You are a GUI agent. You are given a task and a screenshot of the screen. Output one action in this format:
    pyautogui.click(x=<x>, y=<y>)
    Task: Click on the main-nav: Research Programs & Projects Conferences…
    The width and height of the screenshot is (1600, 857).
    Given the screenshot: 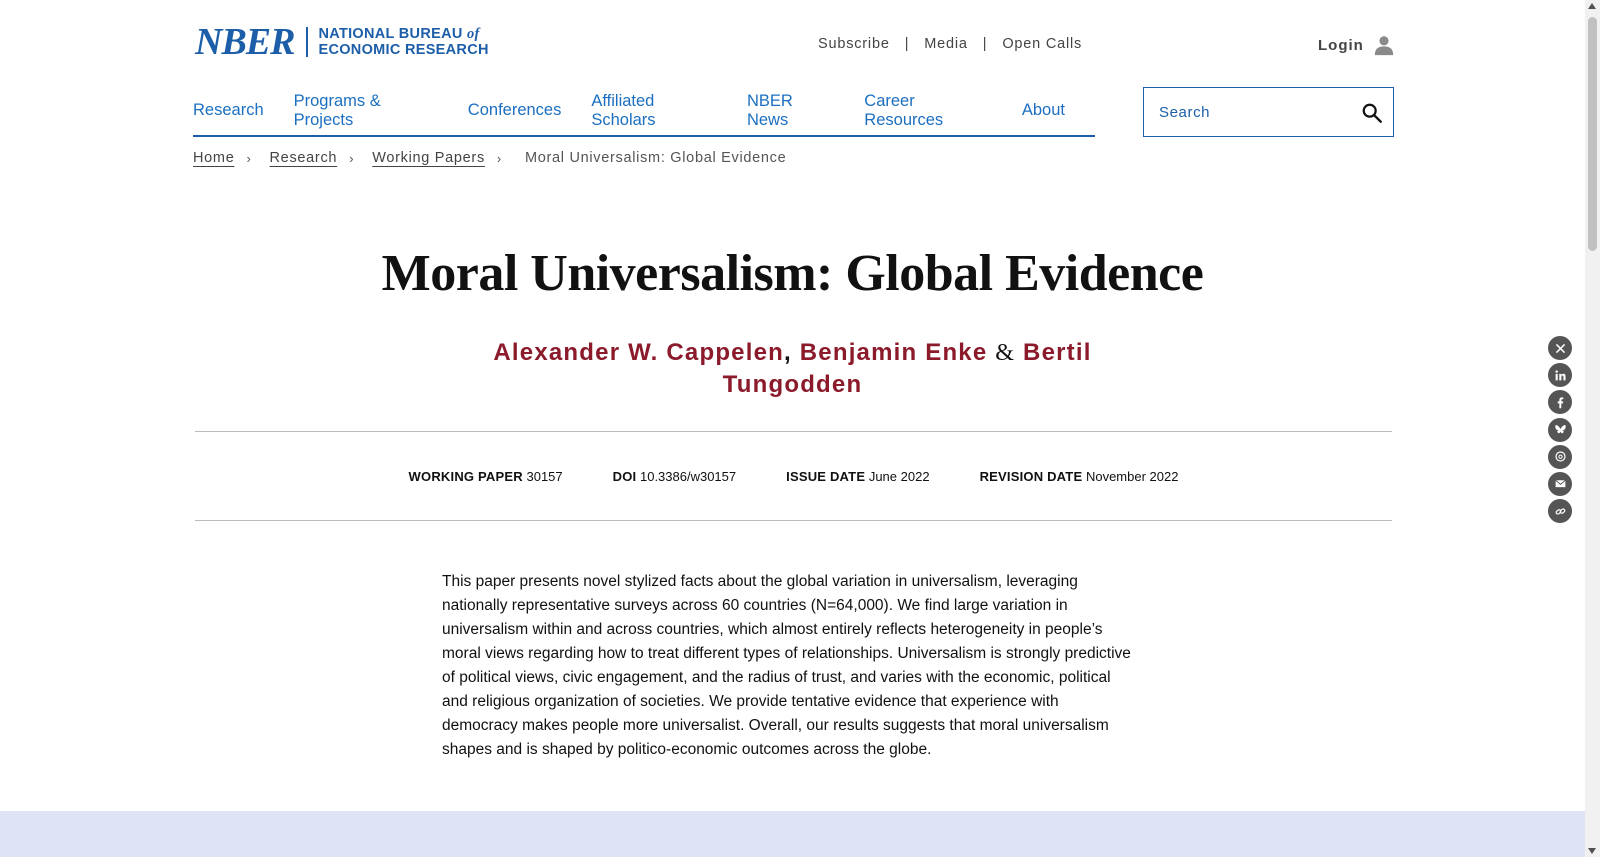 What is the action you would take?
    pyautogui.click(x=644, y=111)
    